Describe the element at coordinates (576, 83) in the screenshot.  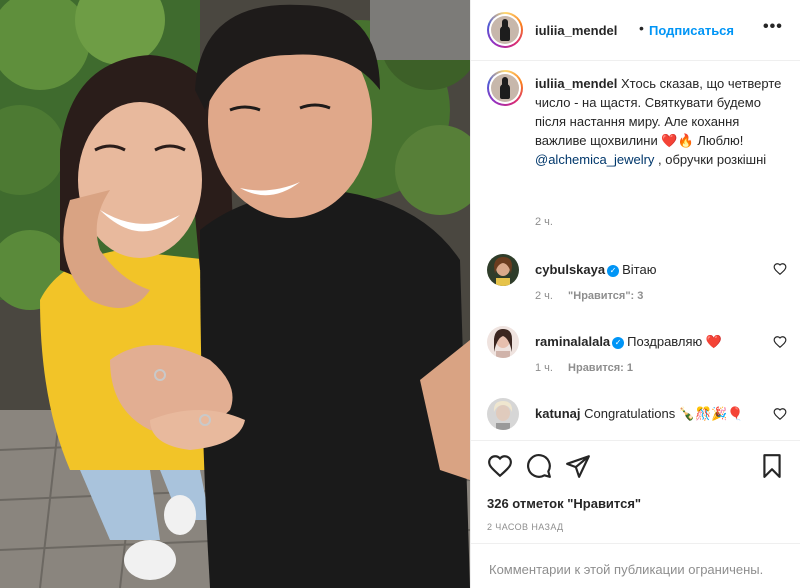
I see `caption-author: iuliia_mendel` at that location.